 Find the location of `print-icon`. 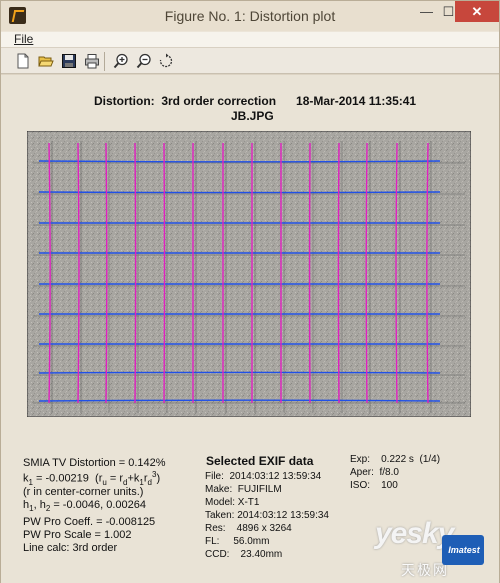

print-icon is located at coordinates (92, 61).